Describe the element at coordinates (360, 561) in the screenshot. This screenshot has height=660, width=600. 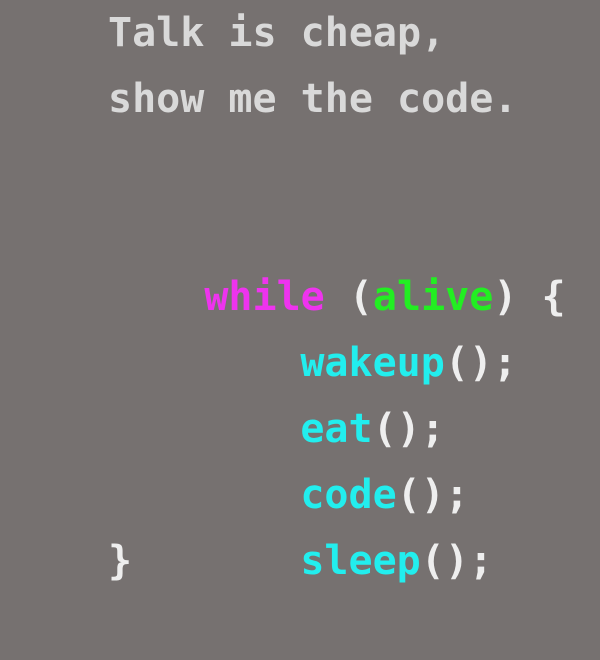
I see `function-call-name: sleep` at that location.